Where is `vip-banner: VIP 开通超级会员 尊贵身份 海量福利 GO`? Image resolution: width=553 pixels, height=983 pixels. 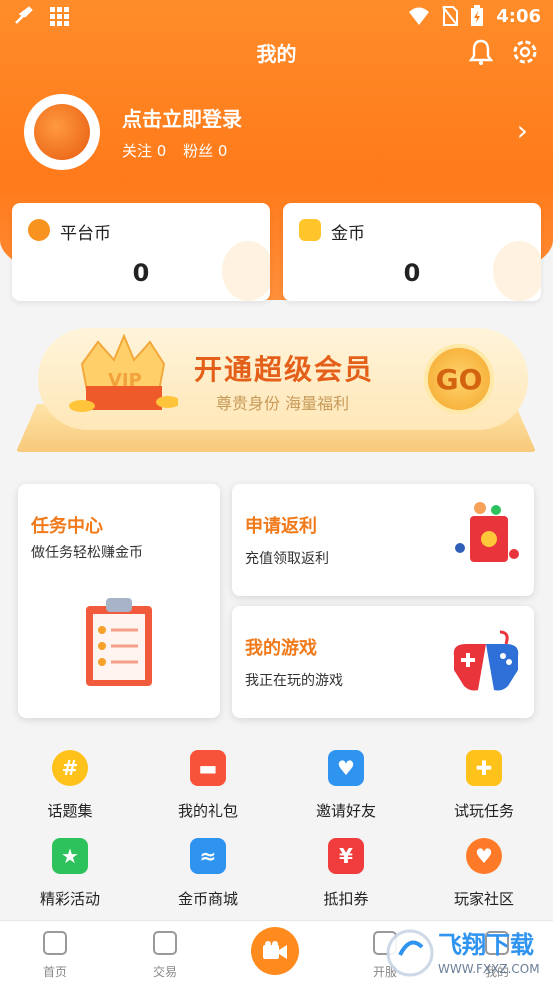 vip-banner: VIP 开通超级会员 尊贵身份 海量福利 GO is located at coordinates (276, 390).